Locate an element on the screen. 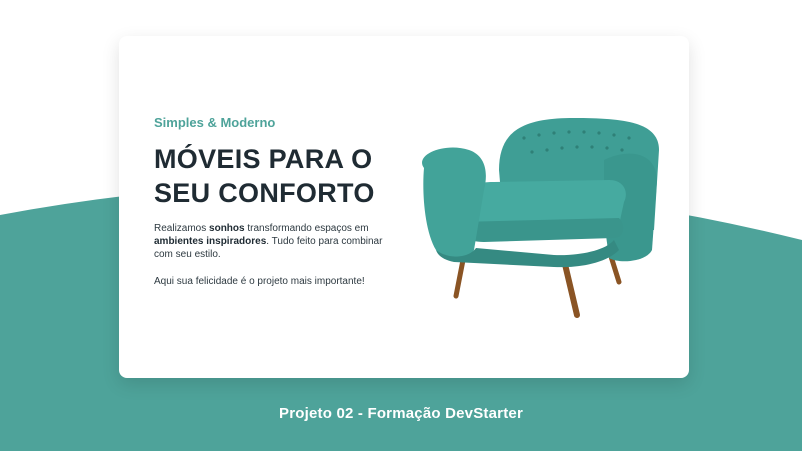 Image resolution: width=802 pixels, height=451 pixels. headline-line-2: SEU CONFORTO is located at coordinates (264, 193).